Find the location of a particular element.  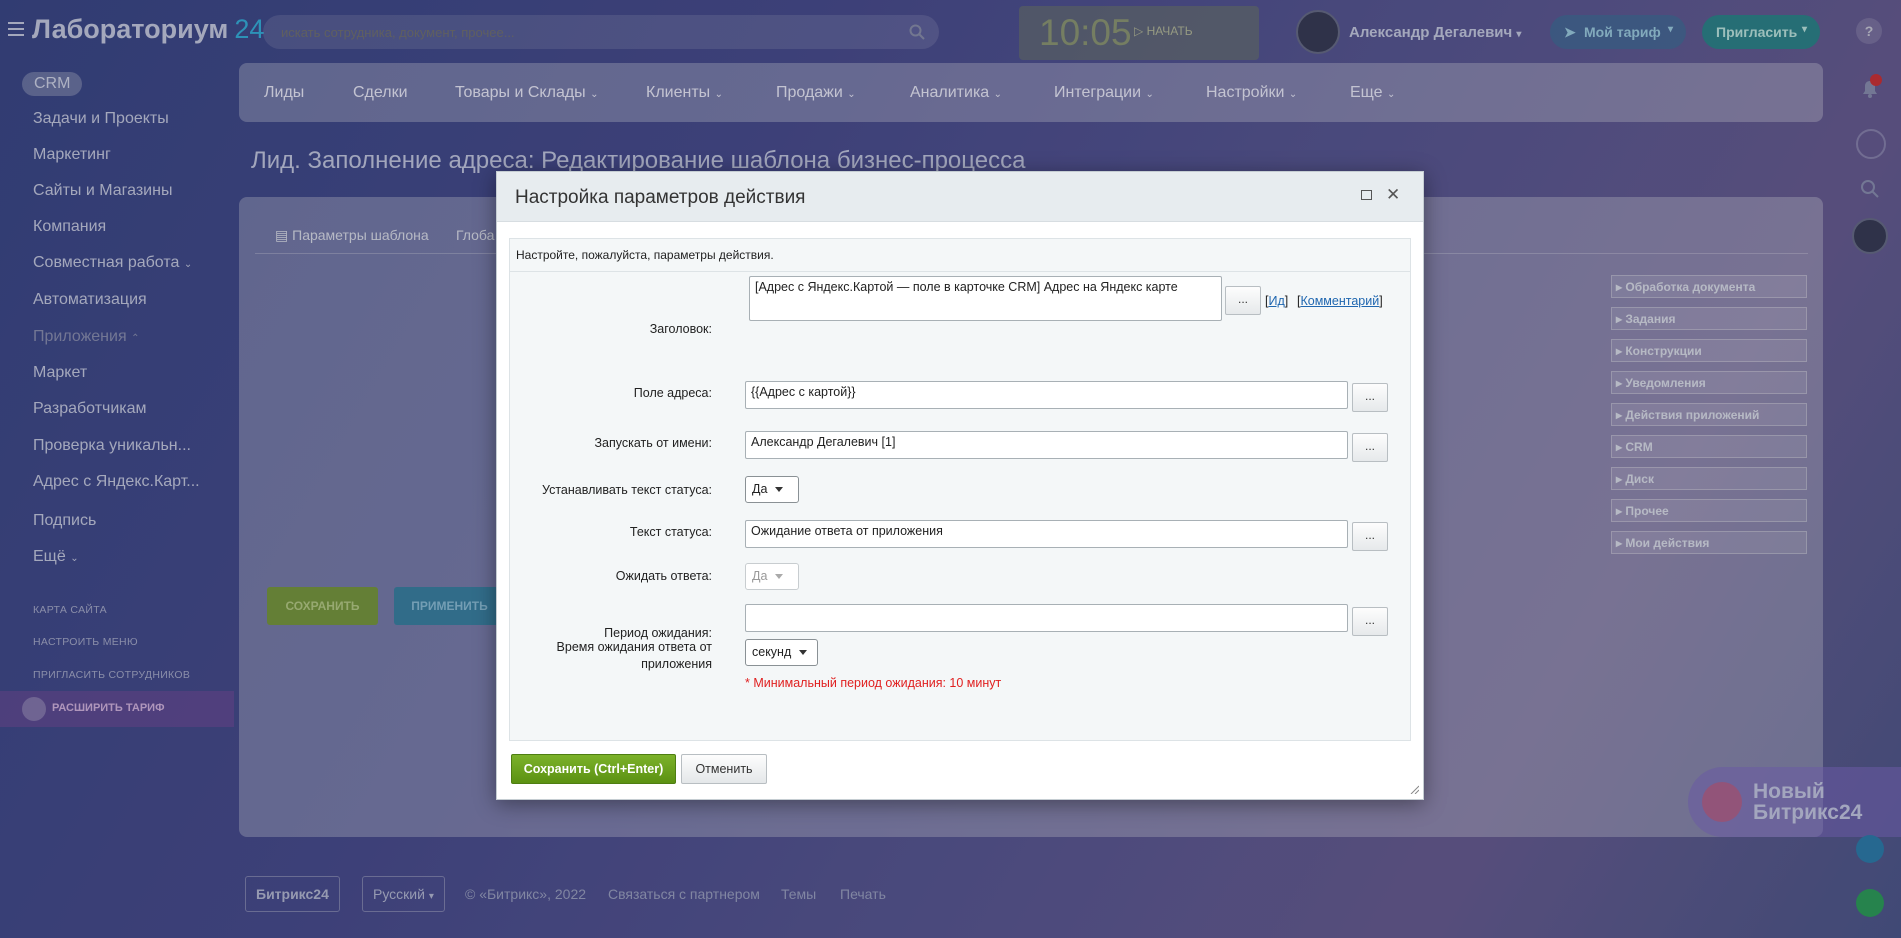

wait-label: Ожидать ответа: is located at coordinates (663, 576).